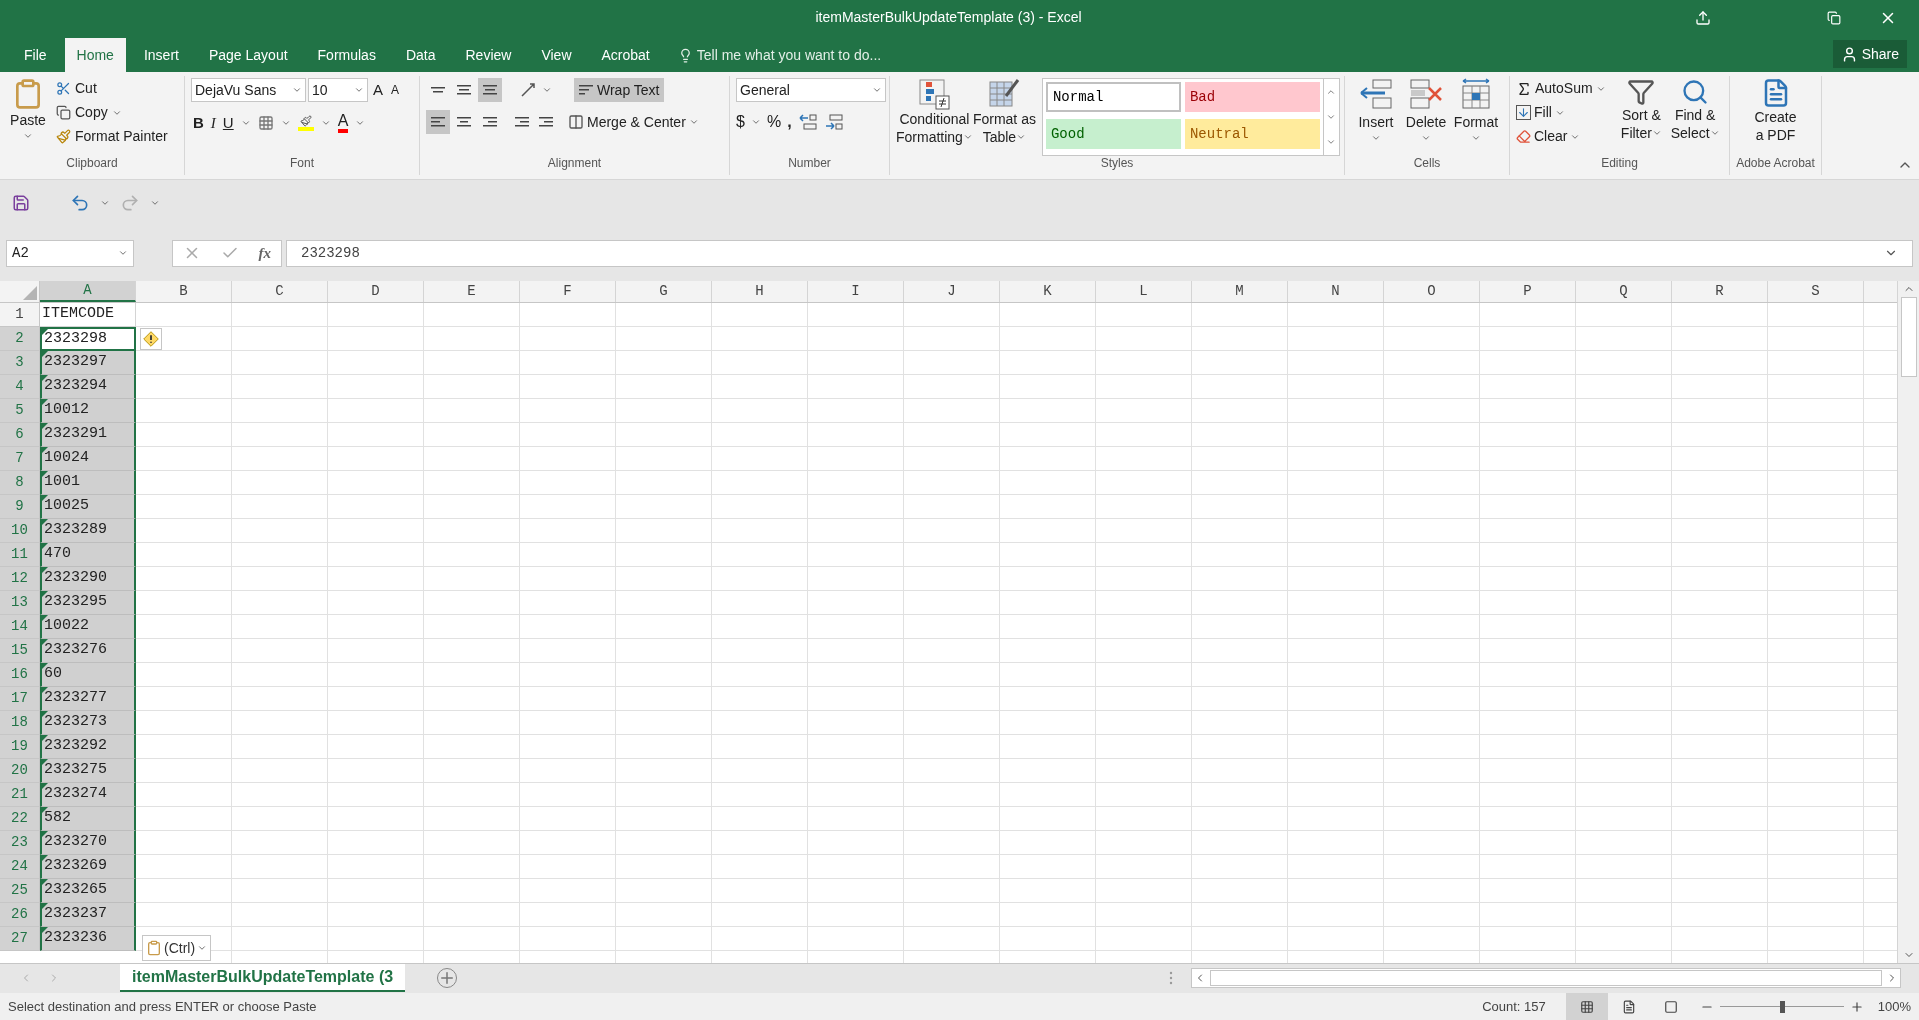  I want to click on cells-button: Insert, so click(1376, 117).